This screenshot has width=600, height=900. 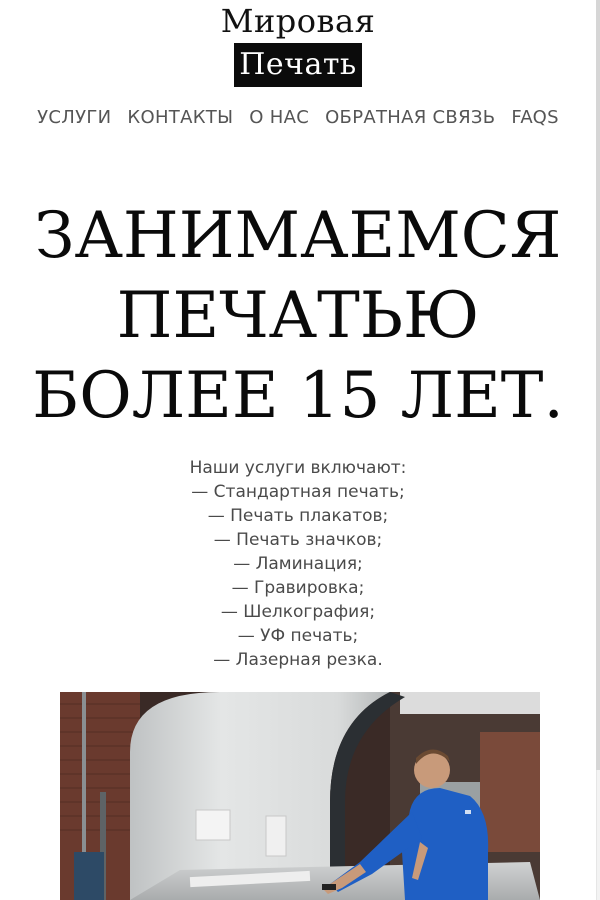 What do you see at coordinates (298, 636) in the screenshot?
I see `service-item: — УФ печать;` at bounding box center [298, 636].